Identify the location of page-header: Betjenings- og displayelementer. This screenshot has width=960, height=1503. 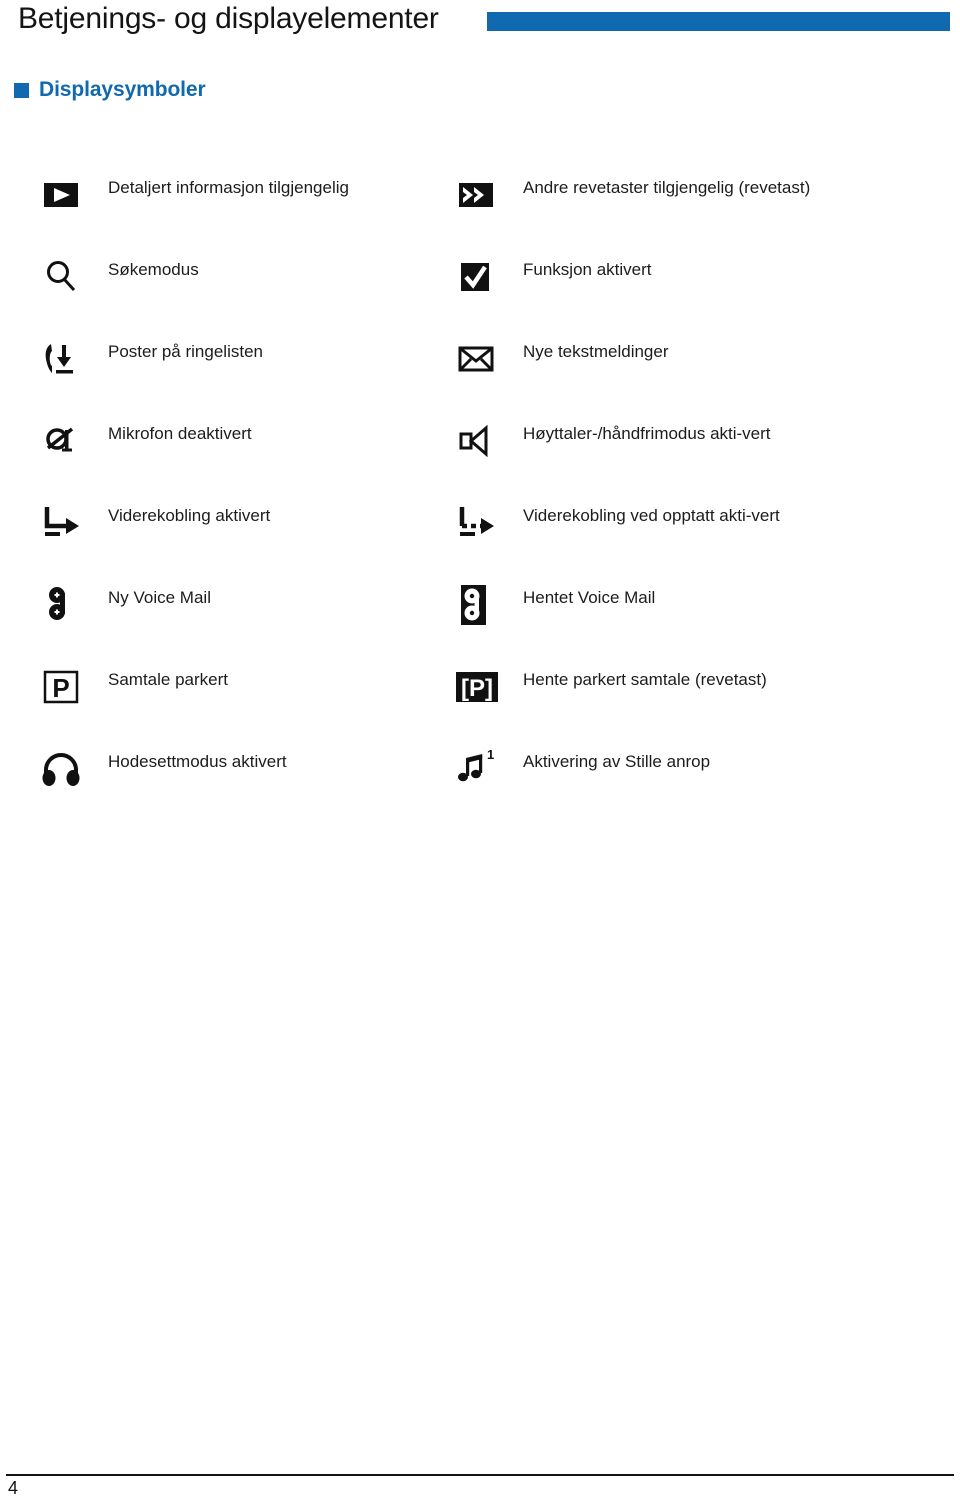
(480, 28).